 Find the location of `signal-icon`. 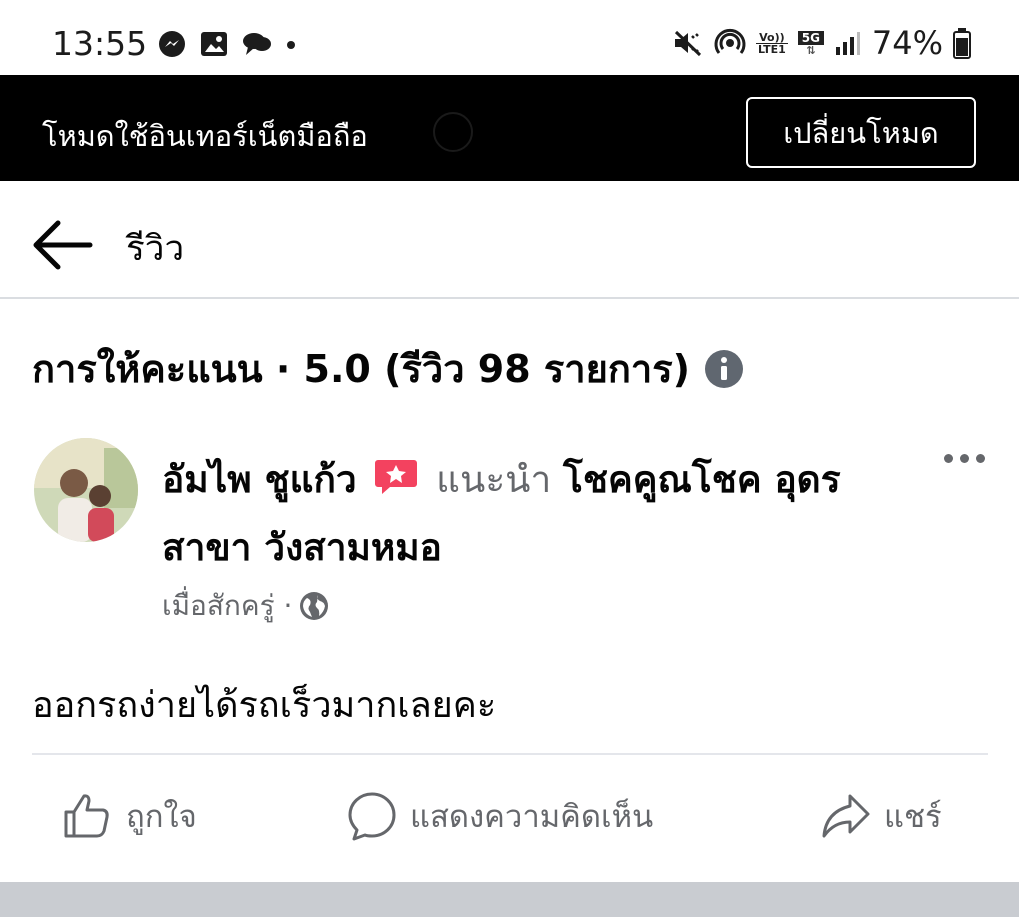

signal-icon is located at coordinates (847, 43).